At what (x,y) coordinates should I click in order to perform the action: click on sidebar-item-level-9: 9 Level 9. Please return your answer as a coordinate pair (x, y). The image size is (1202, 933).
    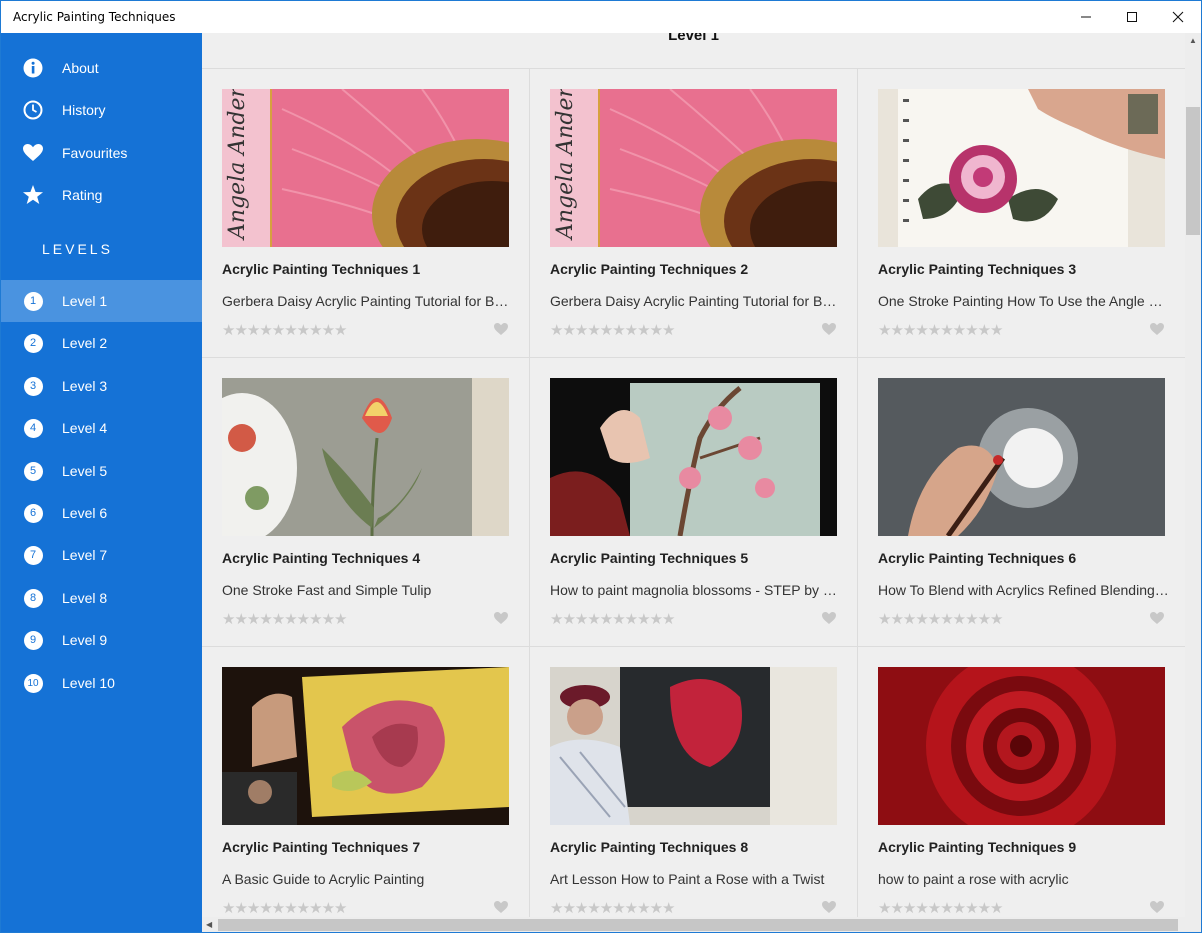
    Looking at the image, I should click on (101, 640).